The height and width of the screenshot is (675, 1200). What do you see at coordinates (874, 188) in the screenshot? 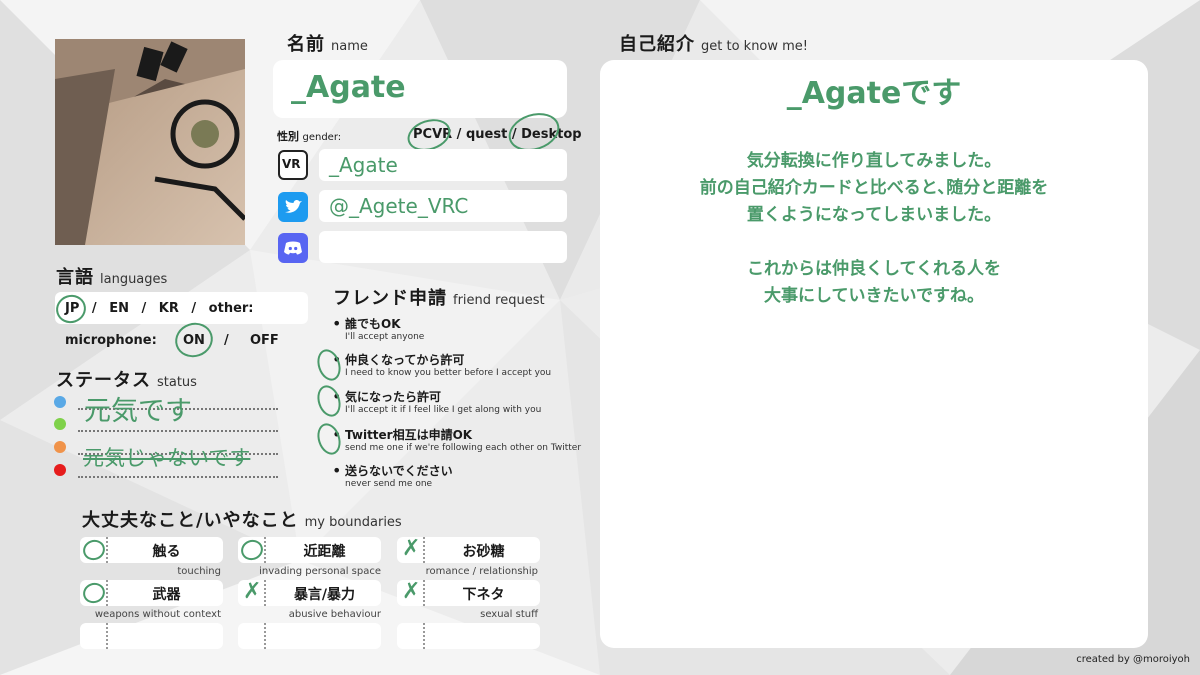
I see `intro-line-2: 前の自己紹介カードと比べると､随分と距離を` at bounding box center [874, 188].